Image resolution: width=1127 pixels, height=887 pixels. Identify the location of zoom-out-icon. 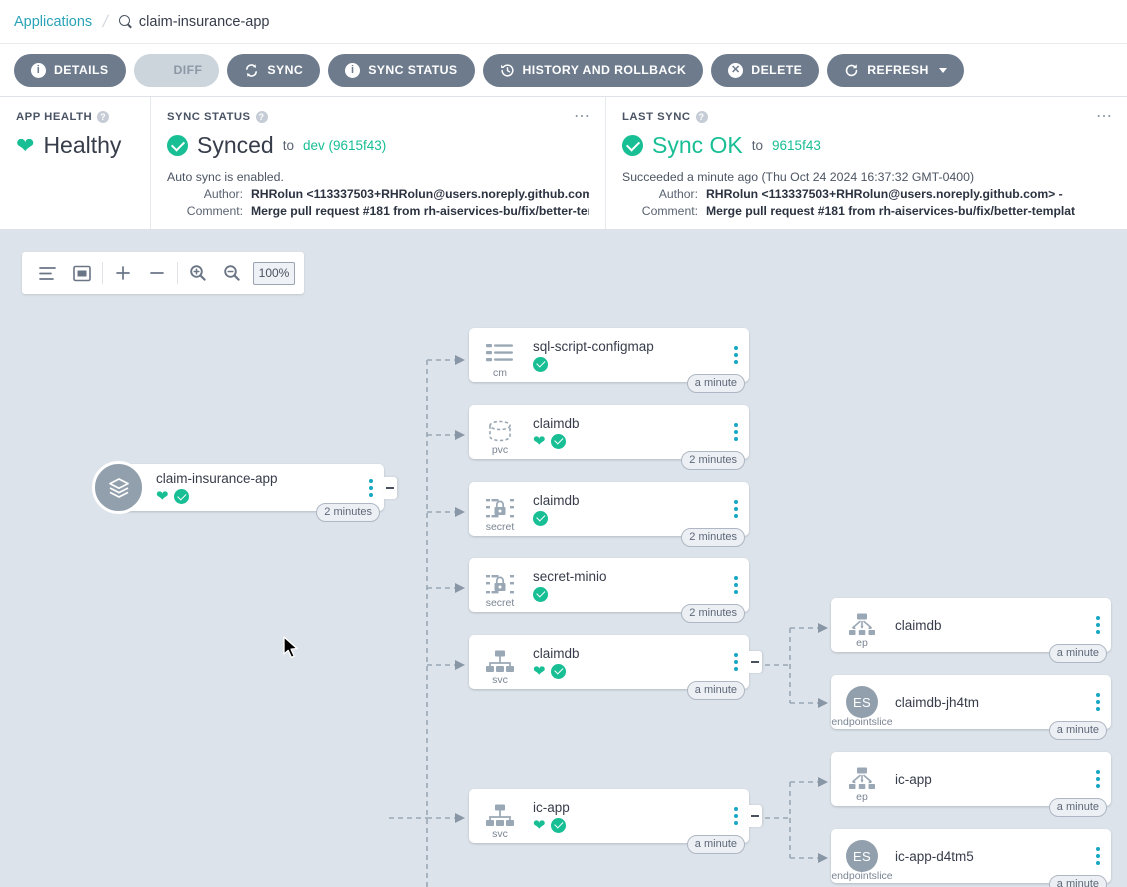
(232, 273).